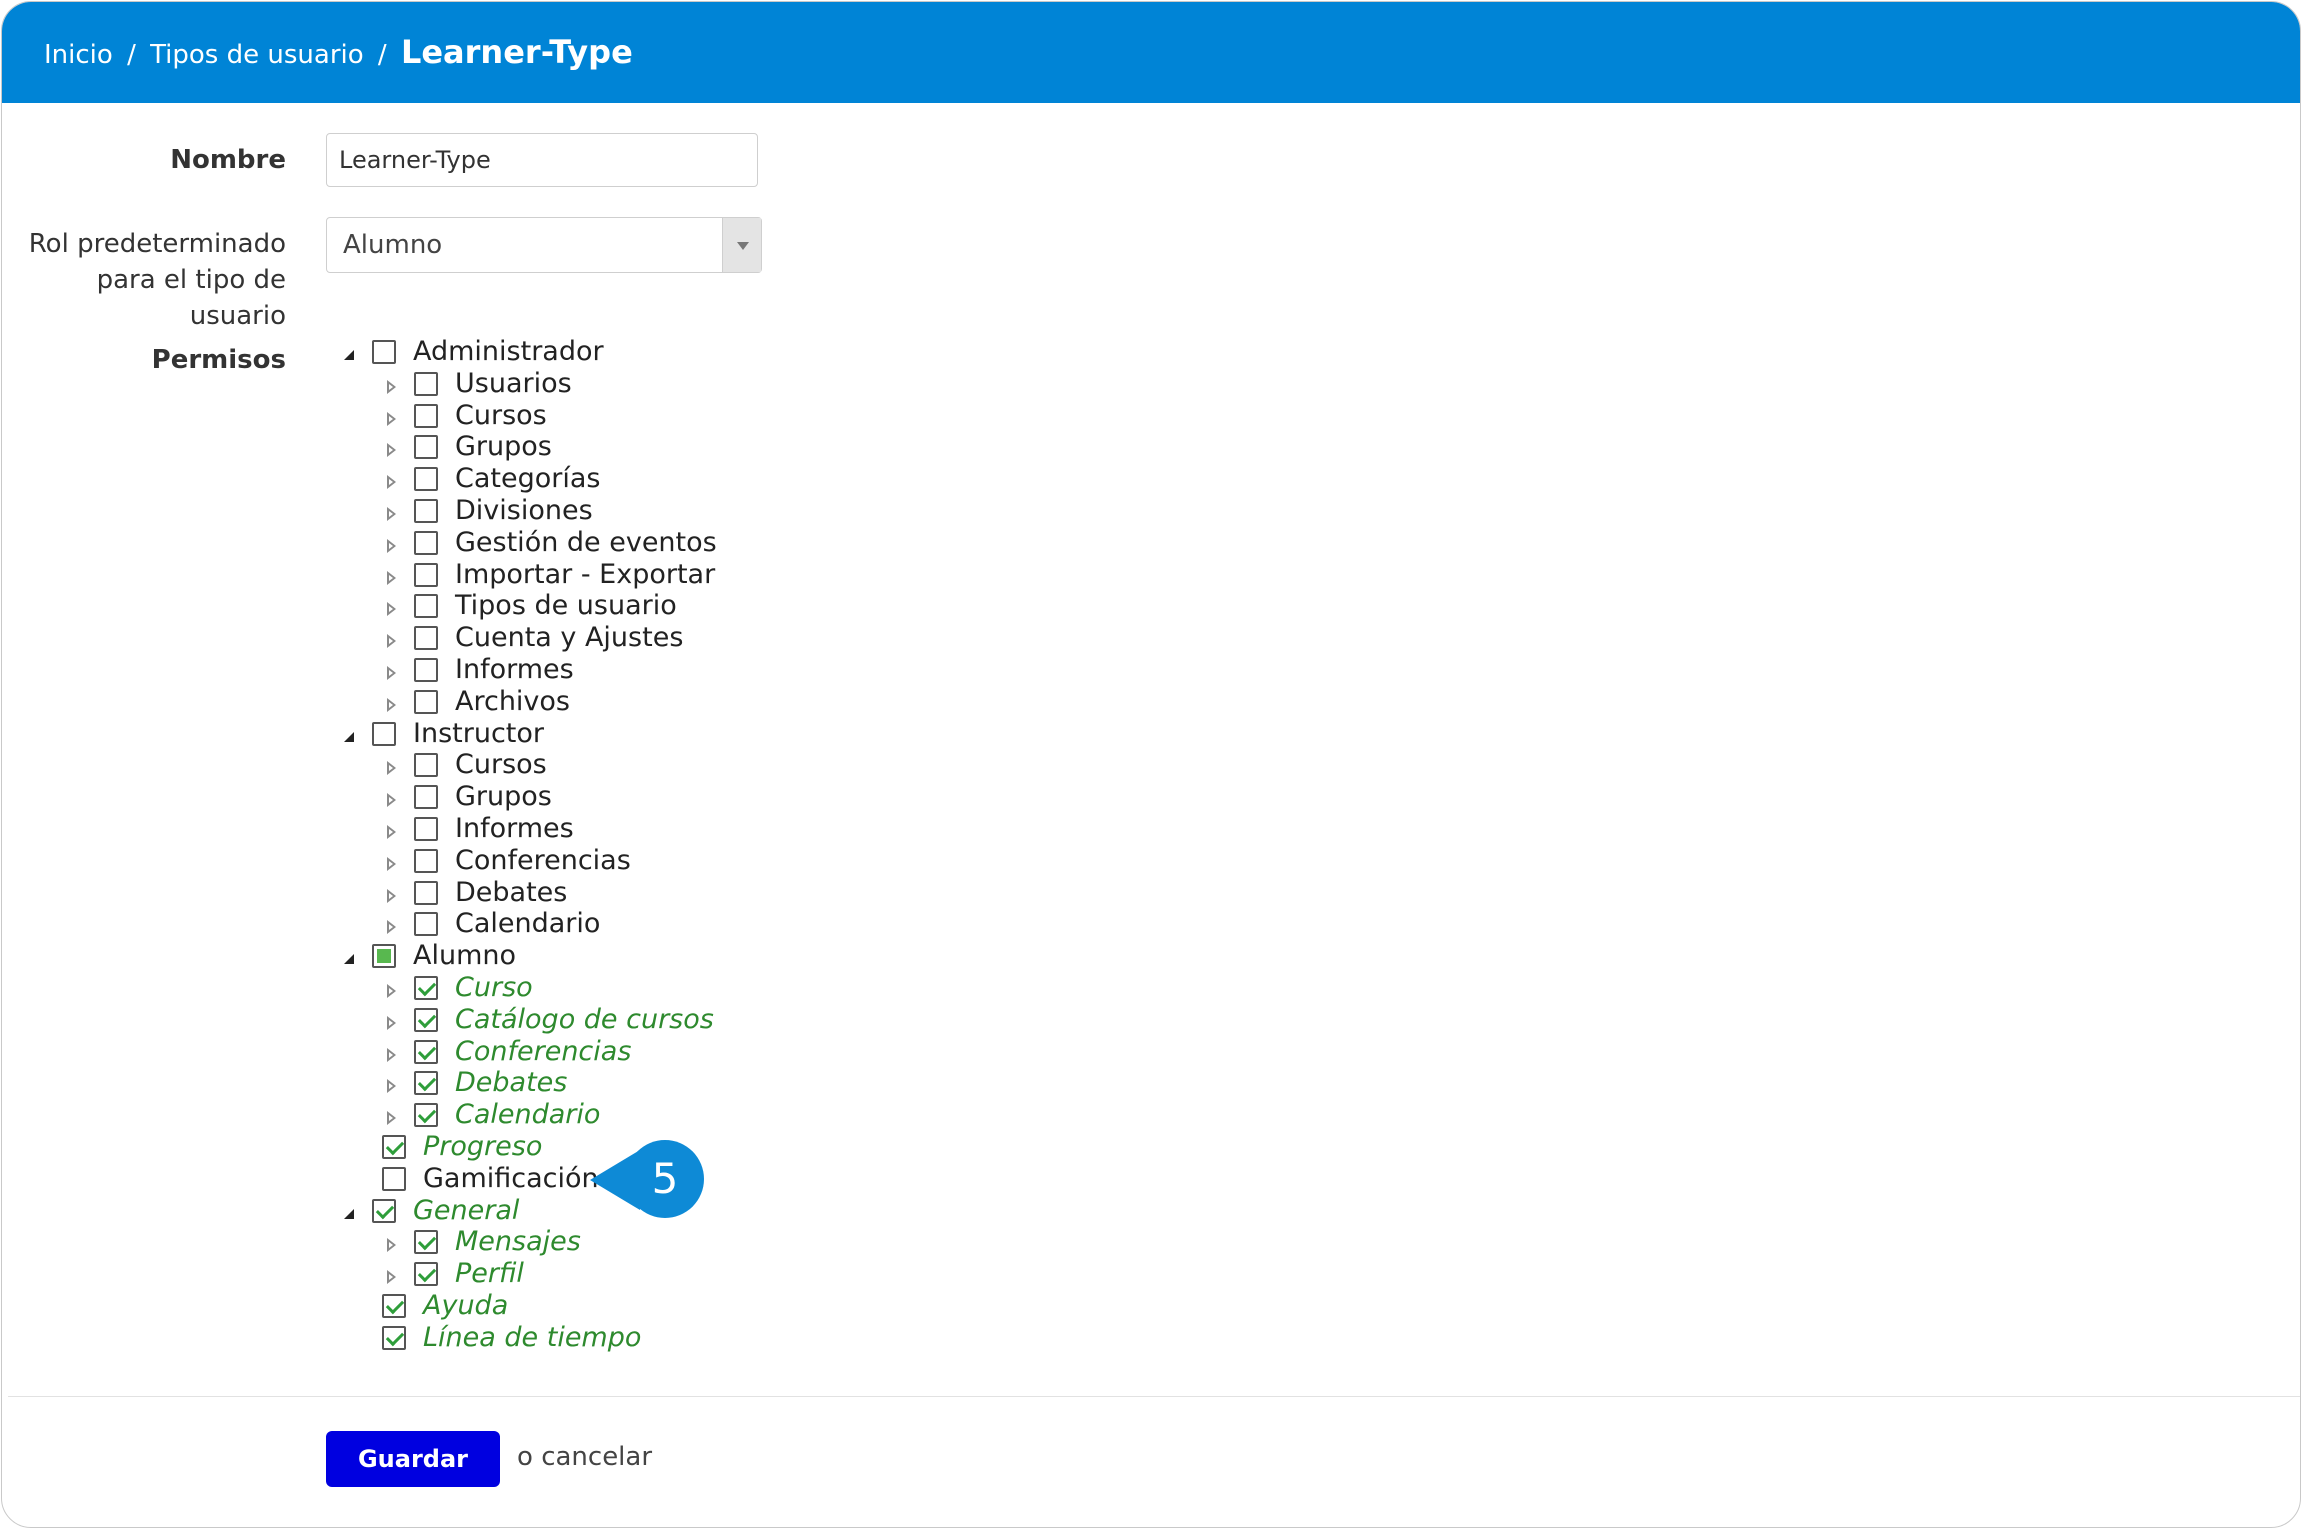  Describe the element at coordinates (257, 55) in the screenshot. I see `breadcrumb-section-link: Tipos de usuario` at that location.